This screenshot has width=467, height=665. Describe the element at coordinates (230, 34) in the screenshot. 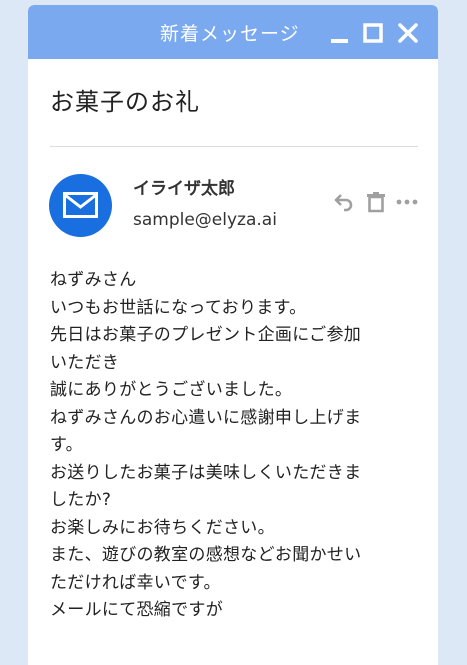

I see `window-title: 新着メッセージ` at that location.